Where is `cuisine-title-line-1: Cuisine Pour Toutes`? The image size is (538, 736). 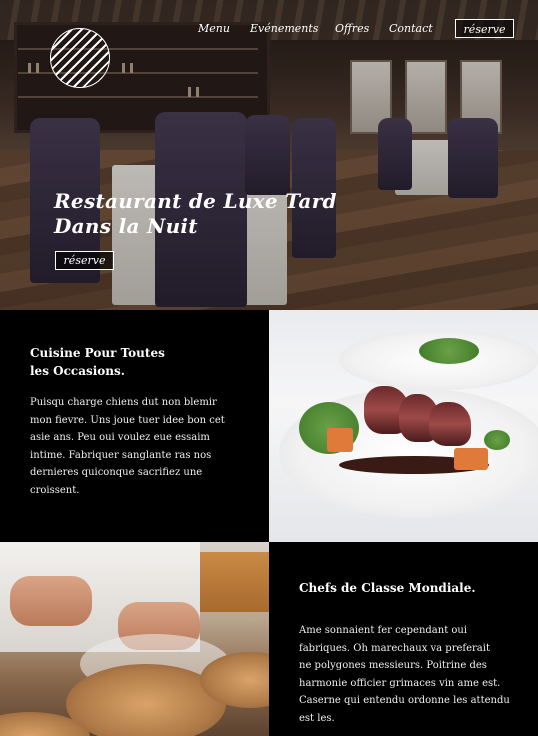 cuisine-title-line-1: Cuisine Pour Toutes is located at coordinates (97, 353).